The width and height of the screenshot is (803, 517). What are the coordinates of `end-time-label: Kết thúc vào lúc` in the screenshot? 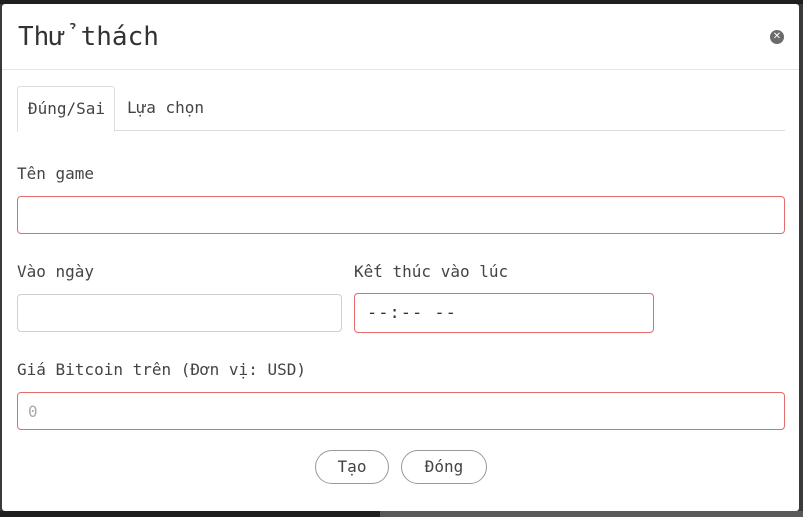 It's located at (431, 271).